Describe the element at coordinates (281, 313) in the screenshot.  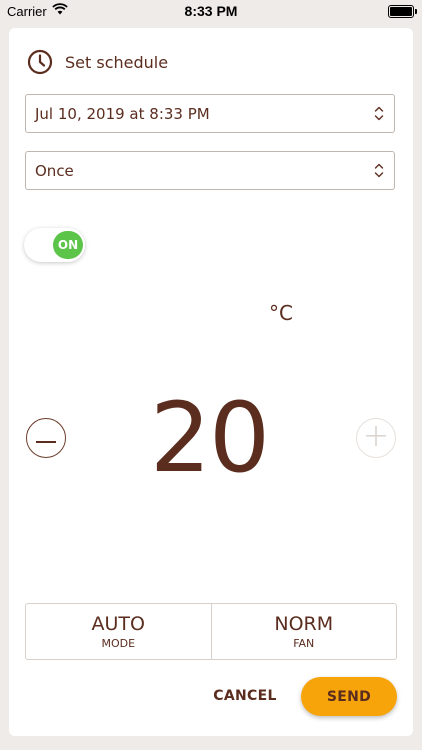
I see `temperature-unit: °C` at that location.